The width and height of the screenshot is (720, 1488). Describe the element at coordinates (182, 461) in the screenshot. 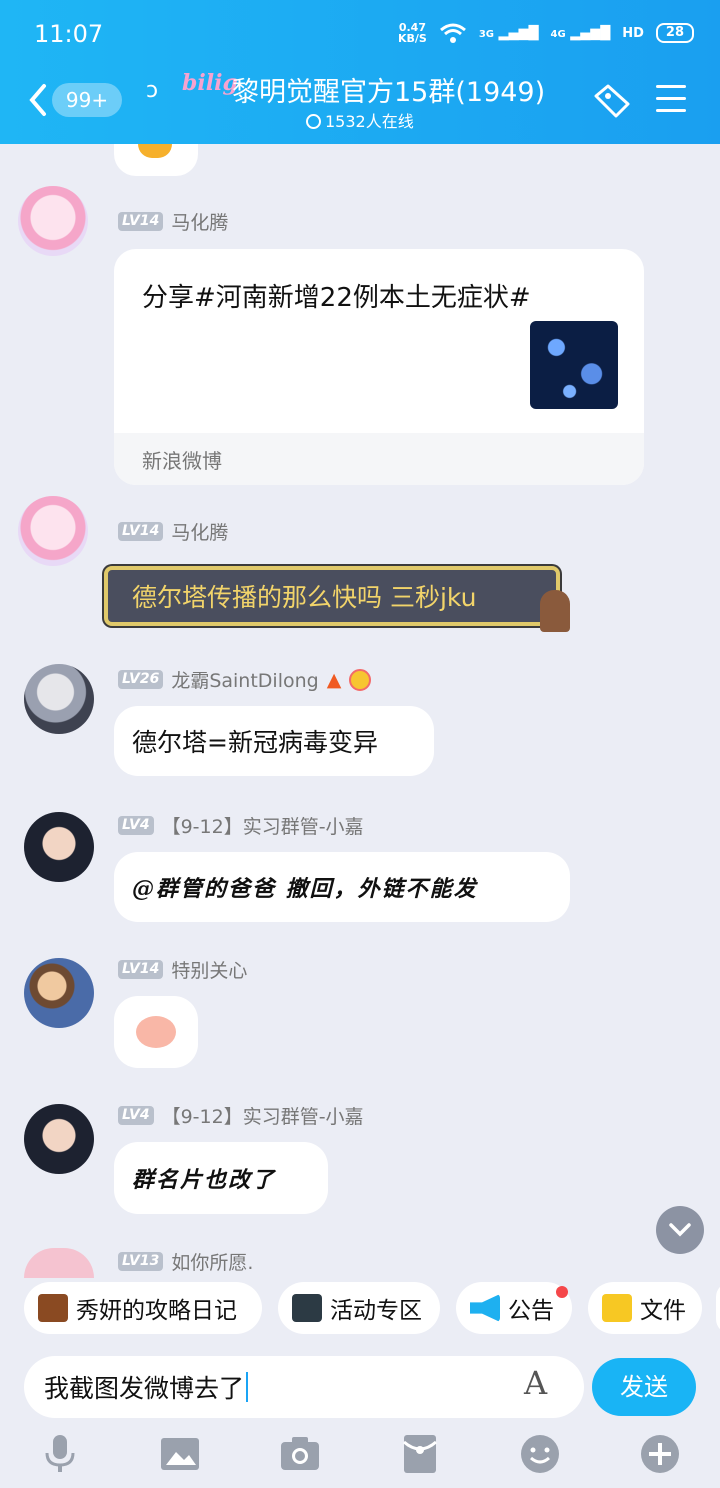

I see `share-source: 新浪微博` at that location.